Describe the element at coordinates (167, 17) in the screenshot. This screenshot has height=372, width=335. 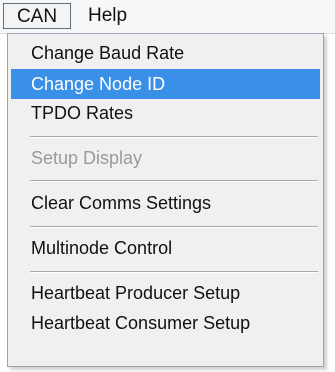
I see `menu-bar: CAN Help` at that location.